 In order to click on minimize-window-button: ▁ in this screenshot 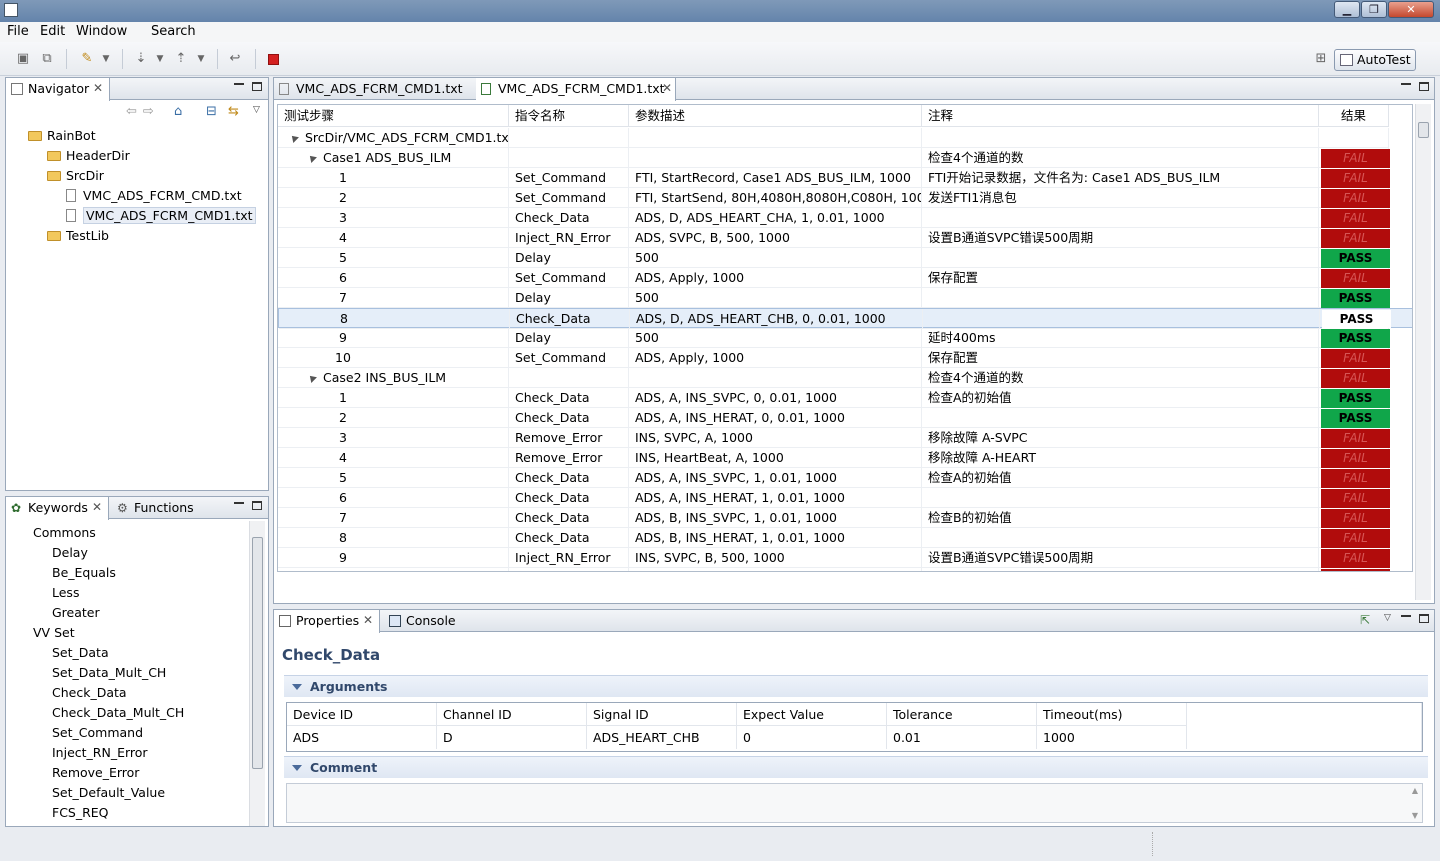, I will do `click(1347, 9)`.